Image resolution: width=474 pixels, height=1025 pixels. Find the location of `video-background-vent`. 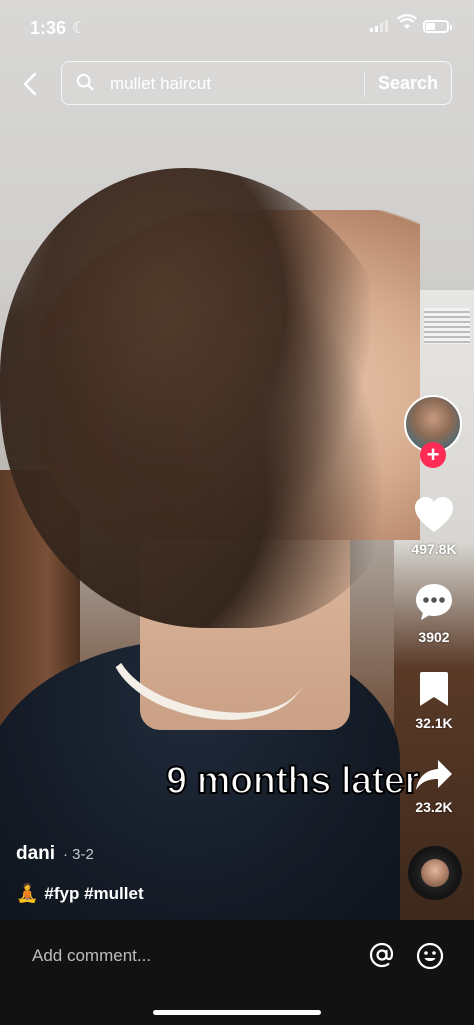

video-background-vent is located at coordinates (447, 326).